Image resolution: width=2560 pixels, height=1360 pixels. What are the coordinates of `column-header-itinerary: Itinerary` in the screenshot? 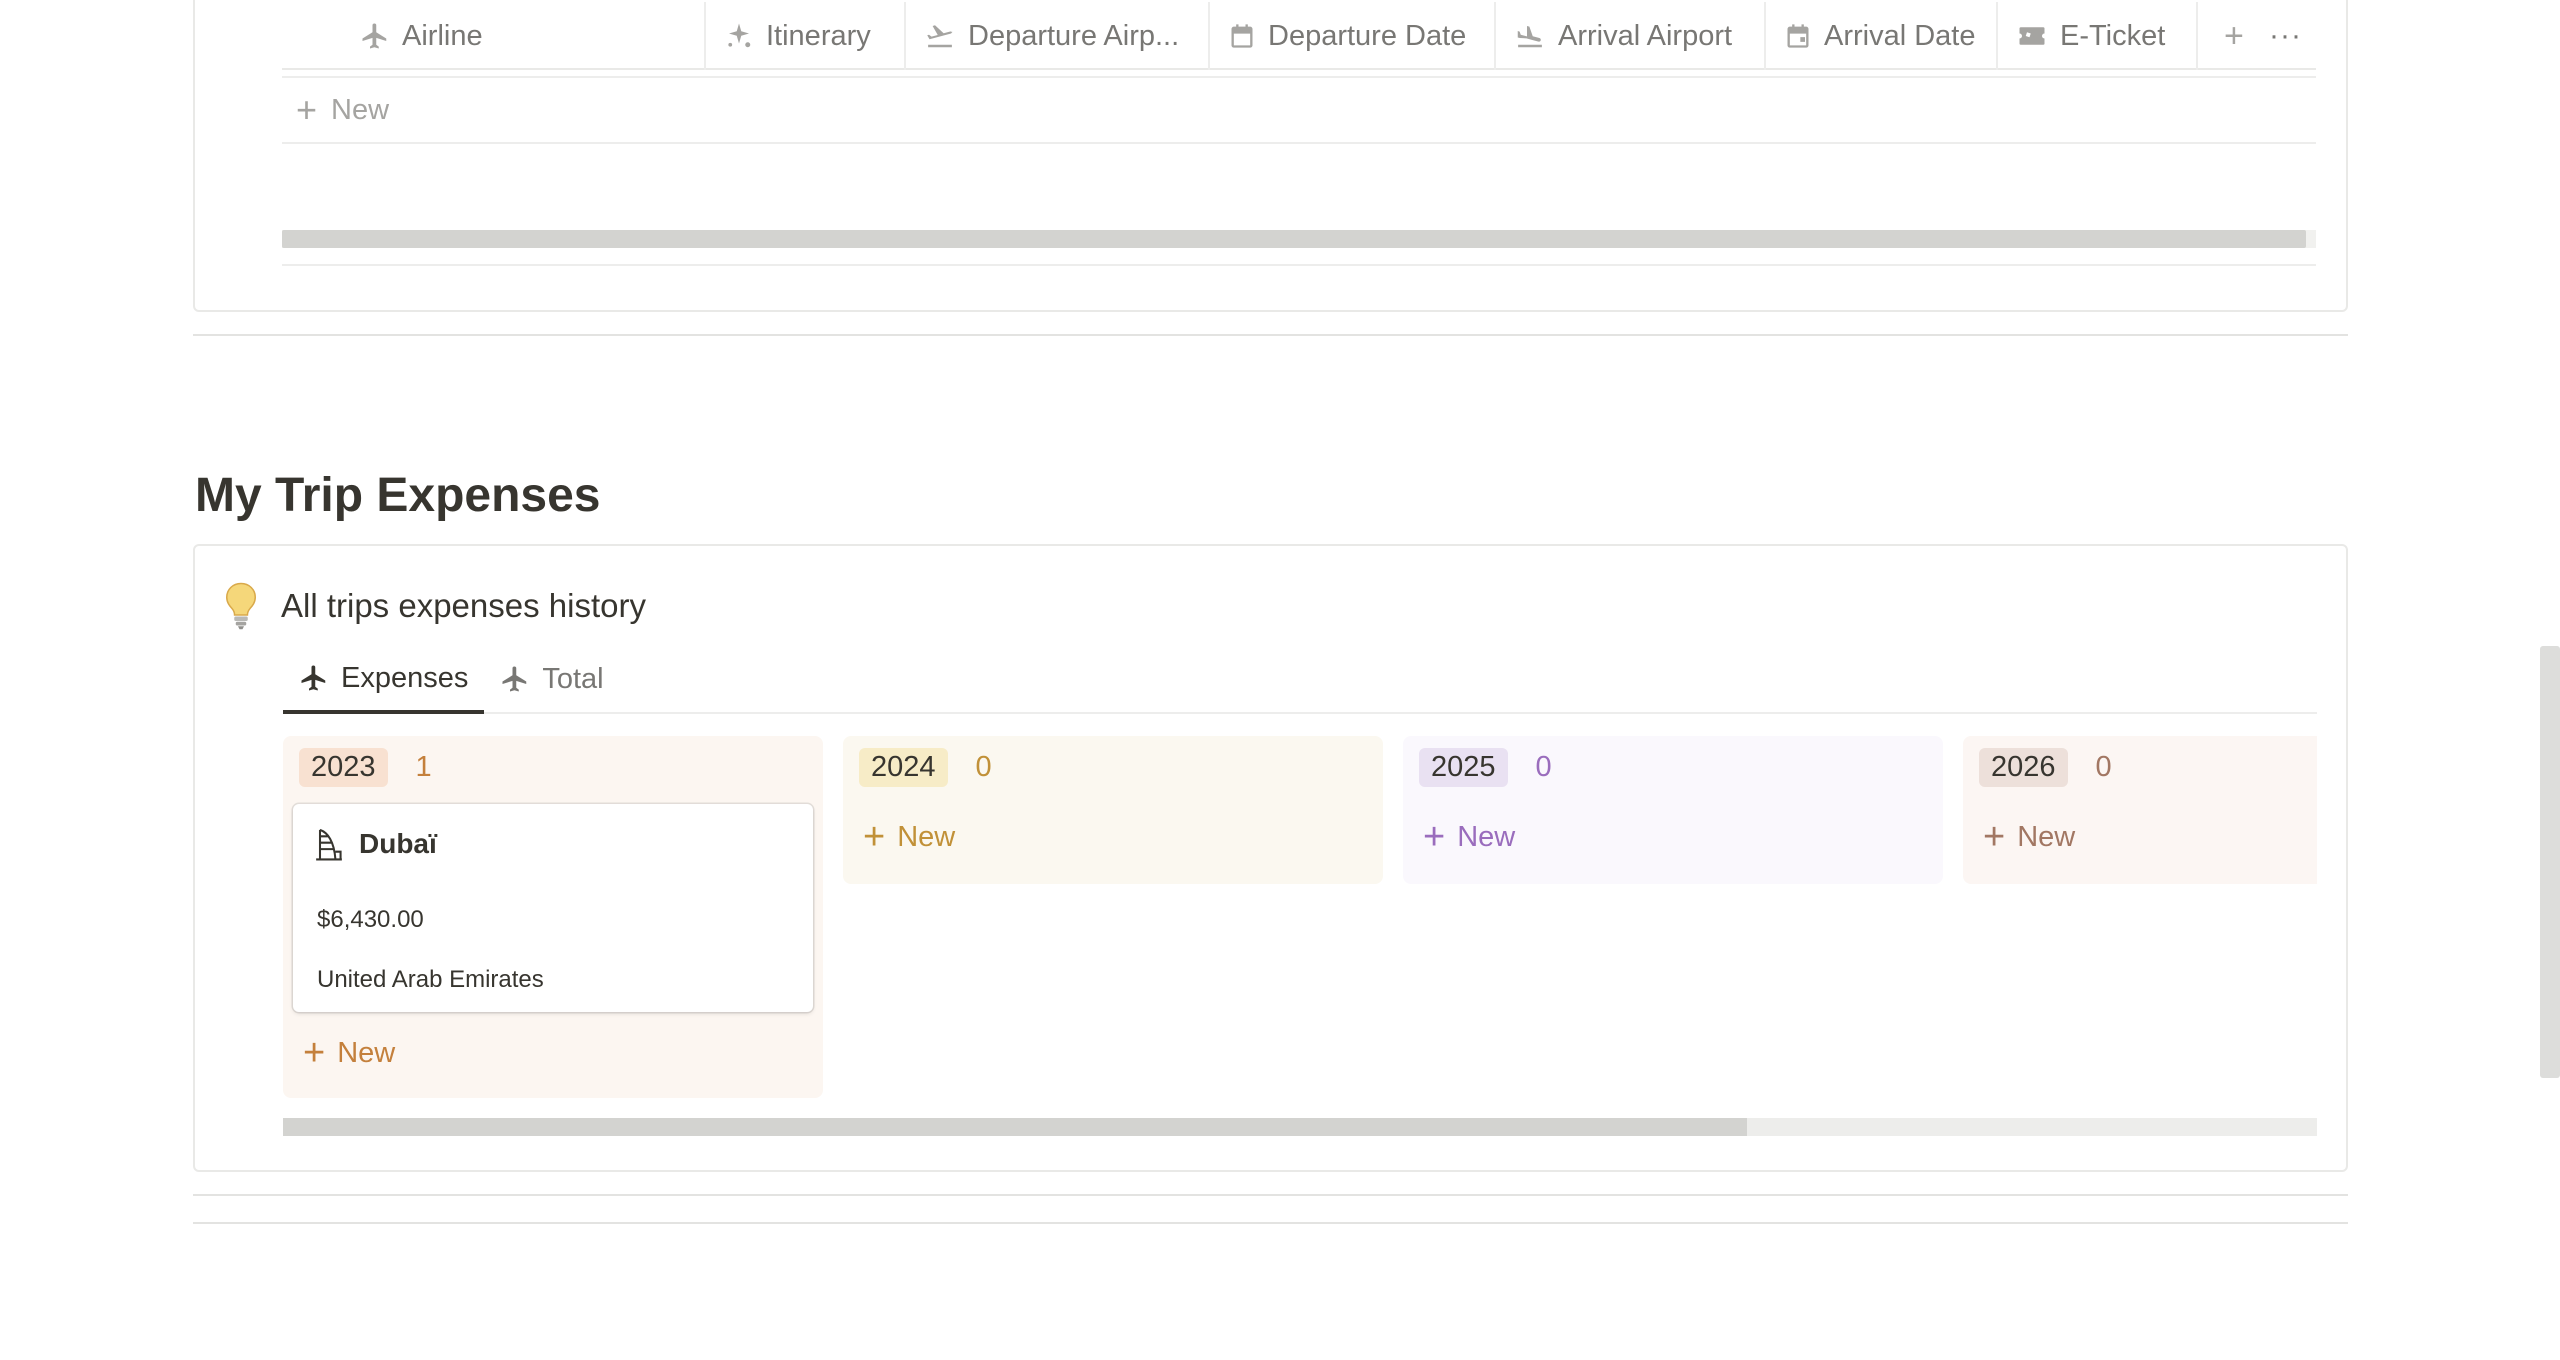 It's located at (806, 36).